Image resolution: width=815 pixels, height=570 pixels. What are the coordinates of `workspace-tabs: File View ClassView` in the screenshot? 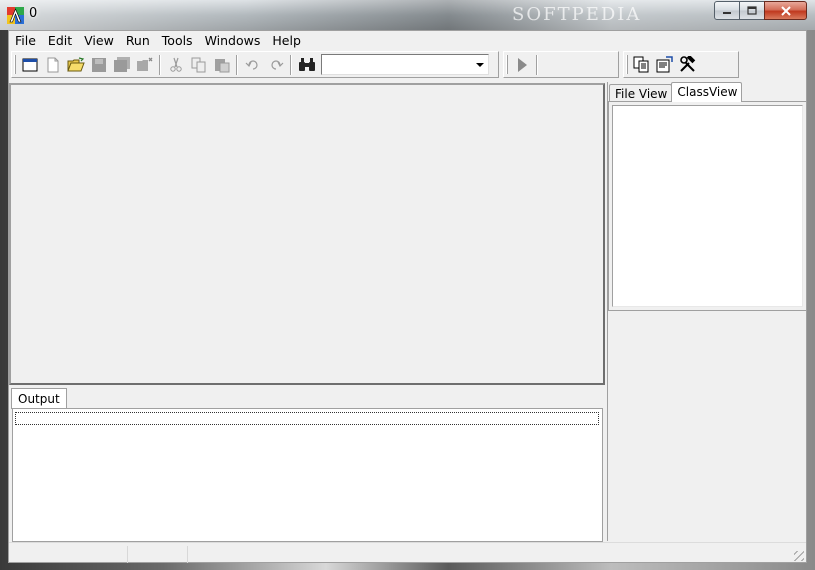 It's located at (676, 92).